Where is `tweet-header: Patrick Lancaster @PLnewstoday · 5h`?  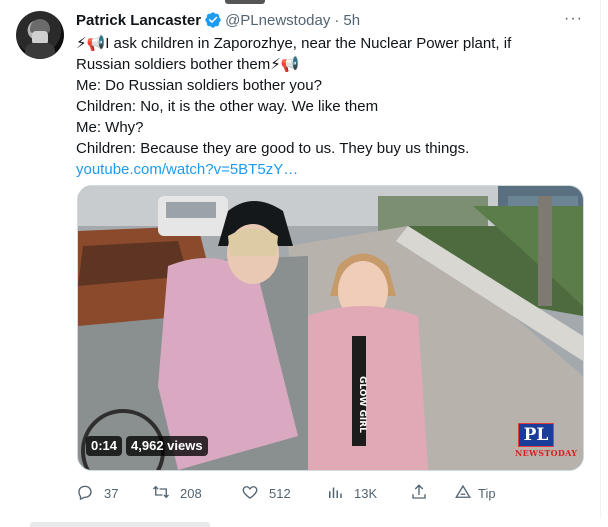
tweet-header: Patrick Lancaster @PLnewstoday · 5h is located at coordinates (218, 20).